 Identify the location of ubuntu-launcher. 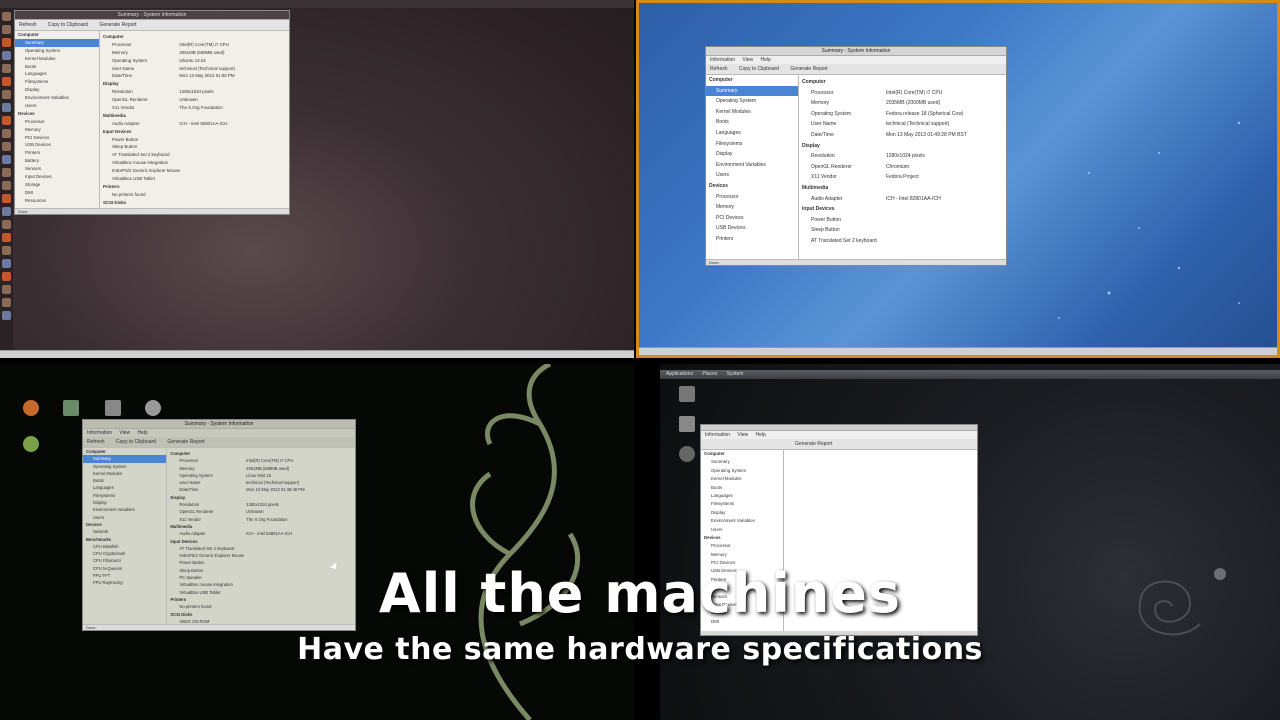
(6, 183).